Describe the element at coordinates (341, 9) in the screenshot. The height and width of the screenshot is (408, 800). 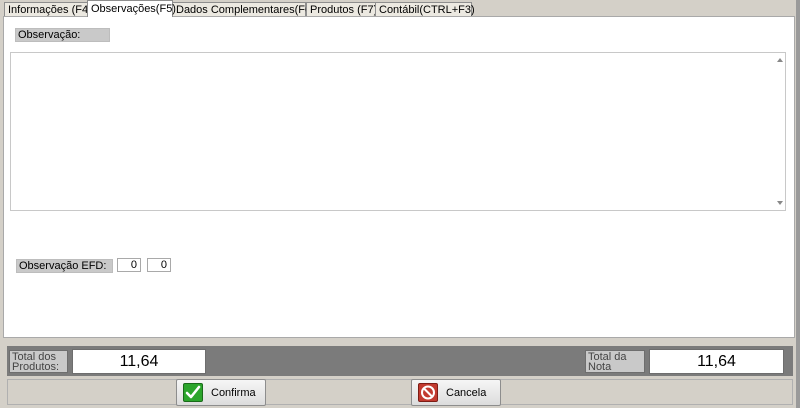
I see `tab-produtos: Produtos (F7)` at that location.